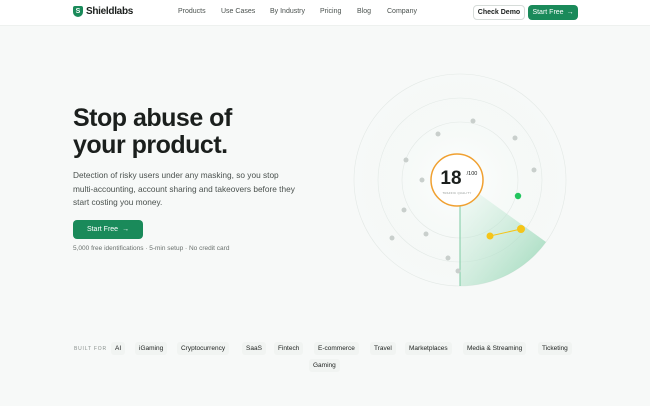 This screenshot has width=650, height=406. Describe the element at coordinates (495, 348) in the screenshot. I see `industry-tag-media-streaming: Media & Streaming` at that location.